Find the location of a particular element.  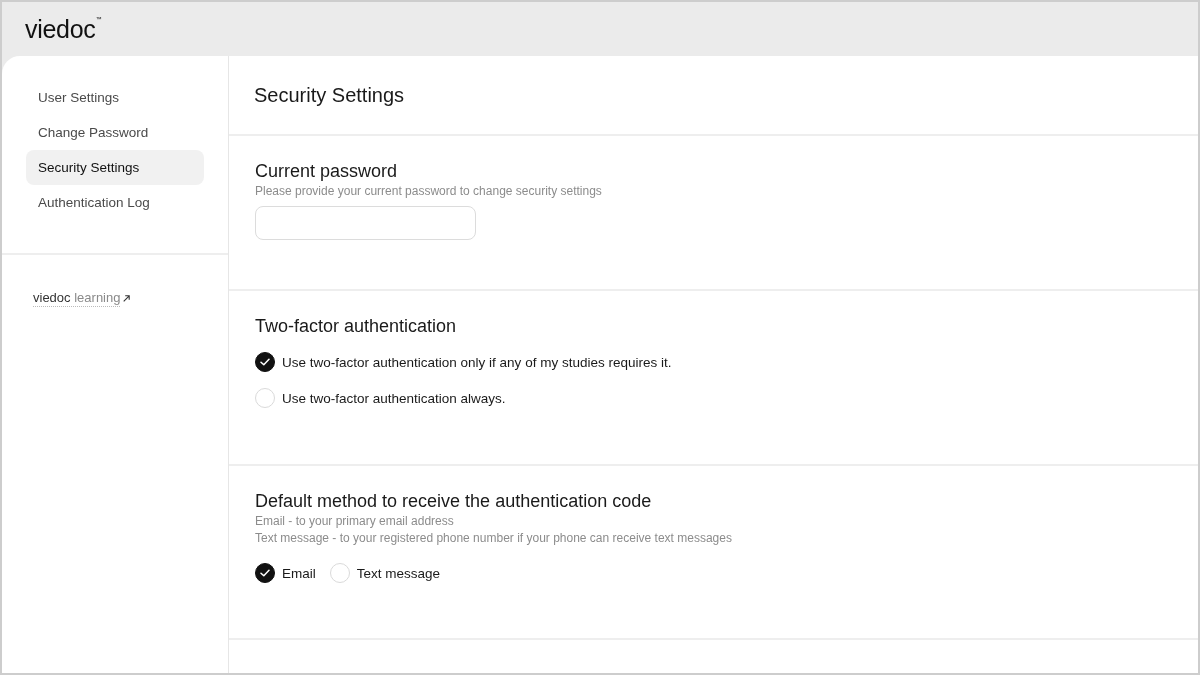

sidebar-item: Security Settings is located at coordinates (115, 167).